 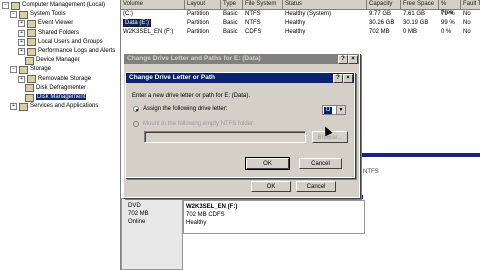 I want to click on cell-text: W2K3SEL_EN (F:), so click(x=148, y=32).